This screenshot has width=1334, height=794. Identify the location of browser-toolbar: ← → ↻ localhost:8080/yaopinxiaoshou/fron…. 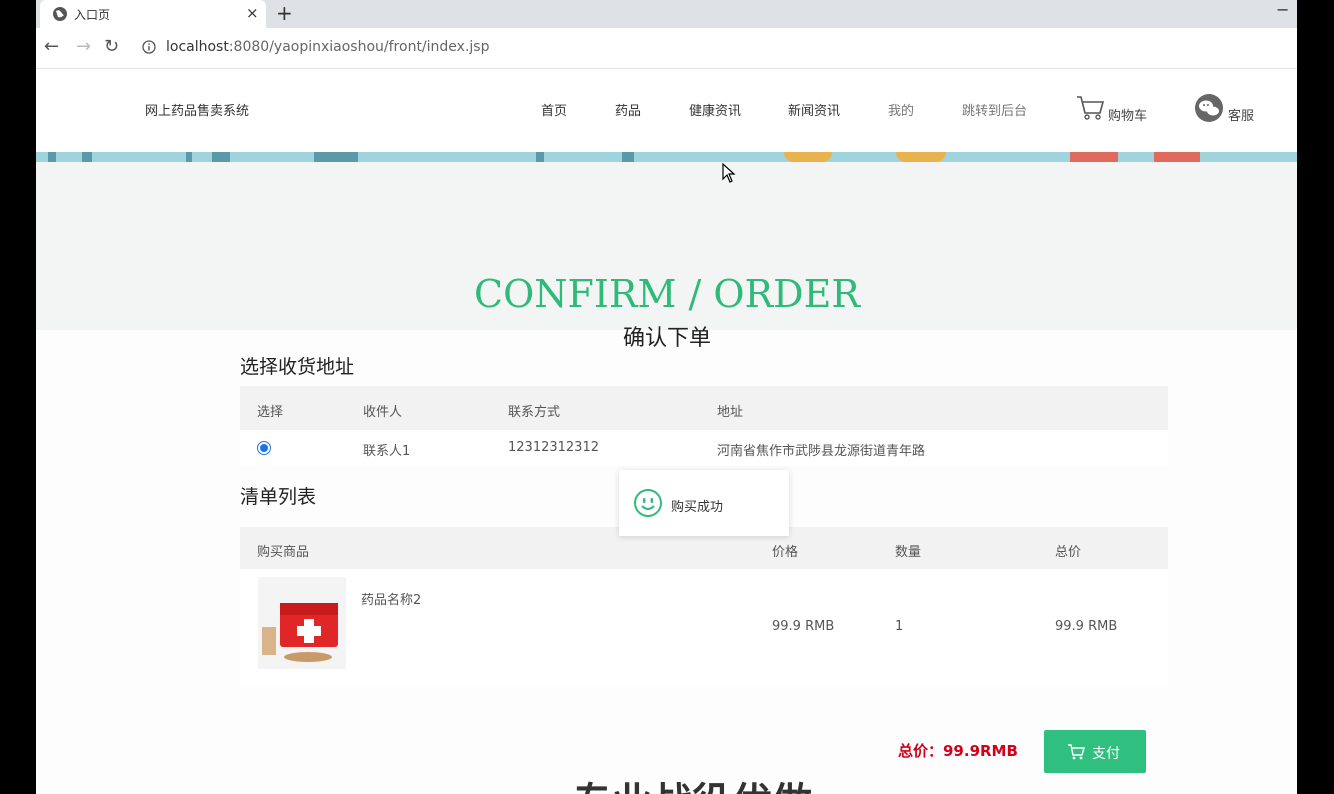
(666, 48).